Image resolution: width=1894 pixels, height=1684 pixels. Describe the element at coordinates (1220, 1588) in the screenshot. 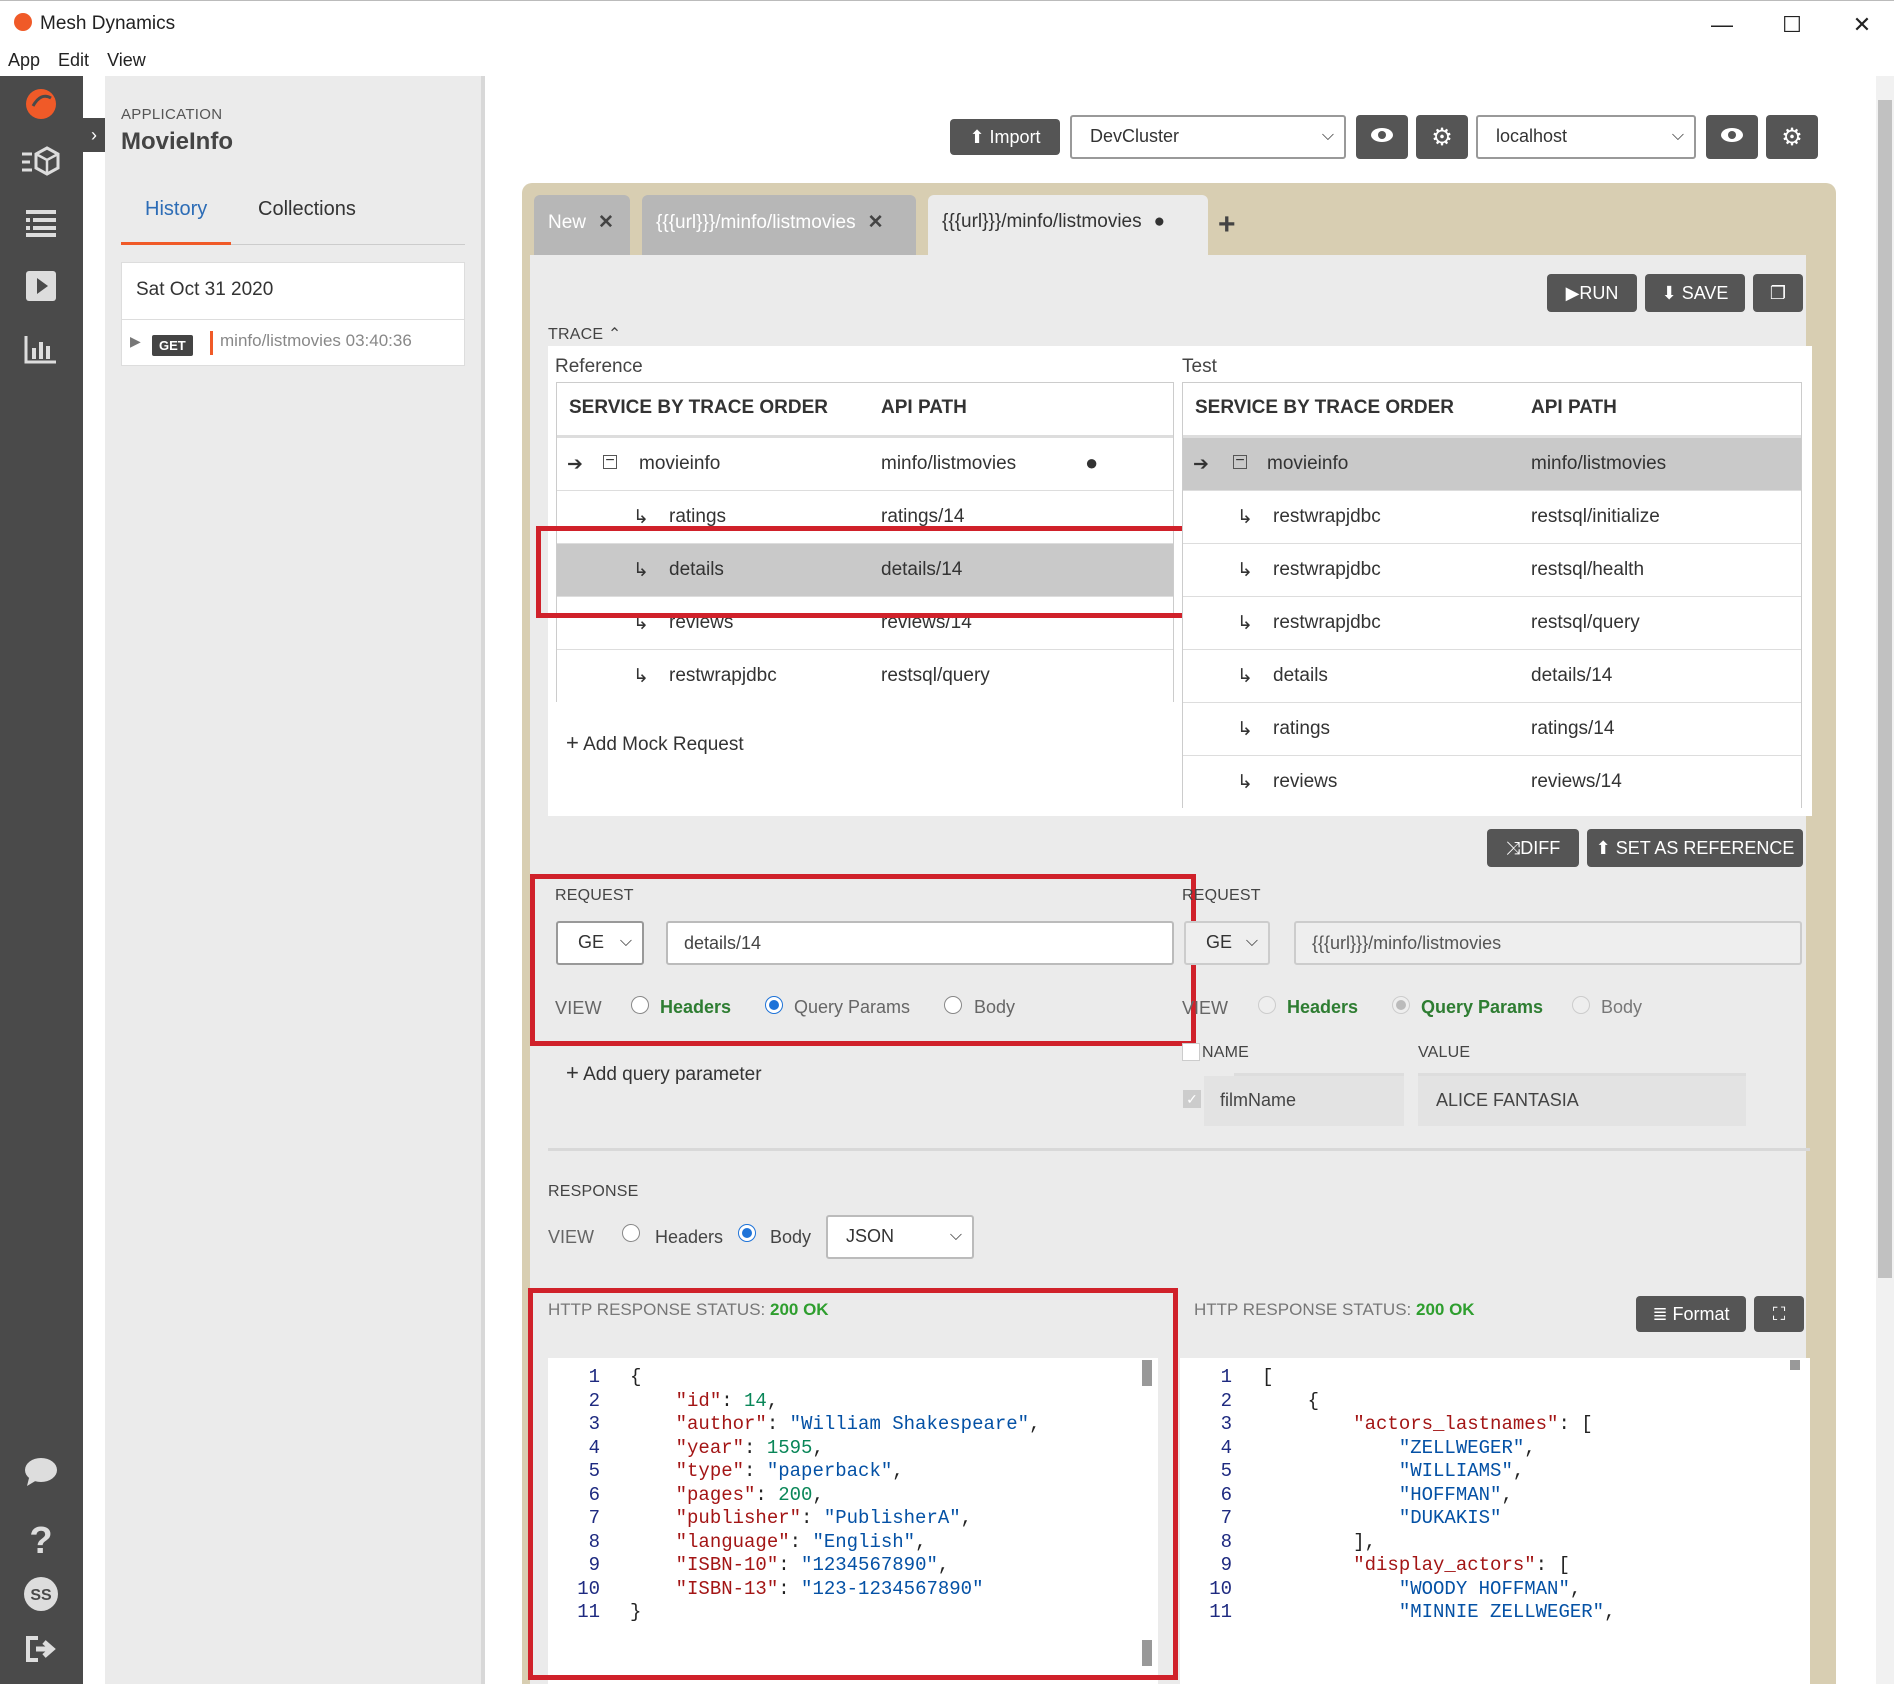

I see `line-number: 10` at that location.